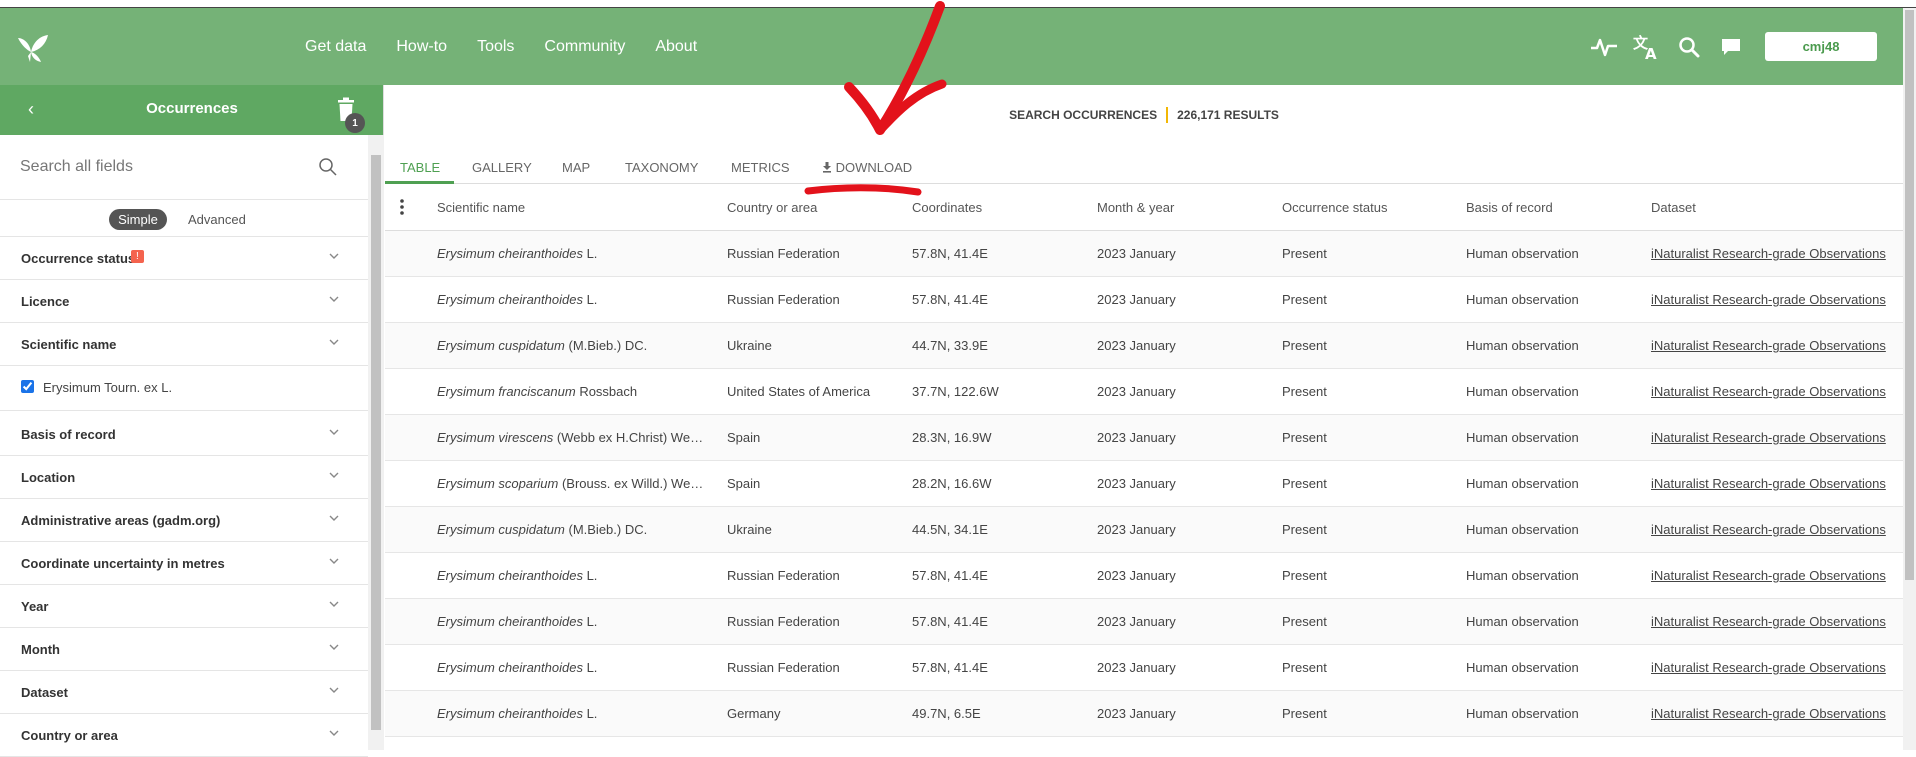 The image size is (1916, 757). Describe the element at coordinates (192, 108) in the screenshot. I see `sidebar-title: Occurrences` at that location.